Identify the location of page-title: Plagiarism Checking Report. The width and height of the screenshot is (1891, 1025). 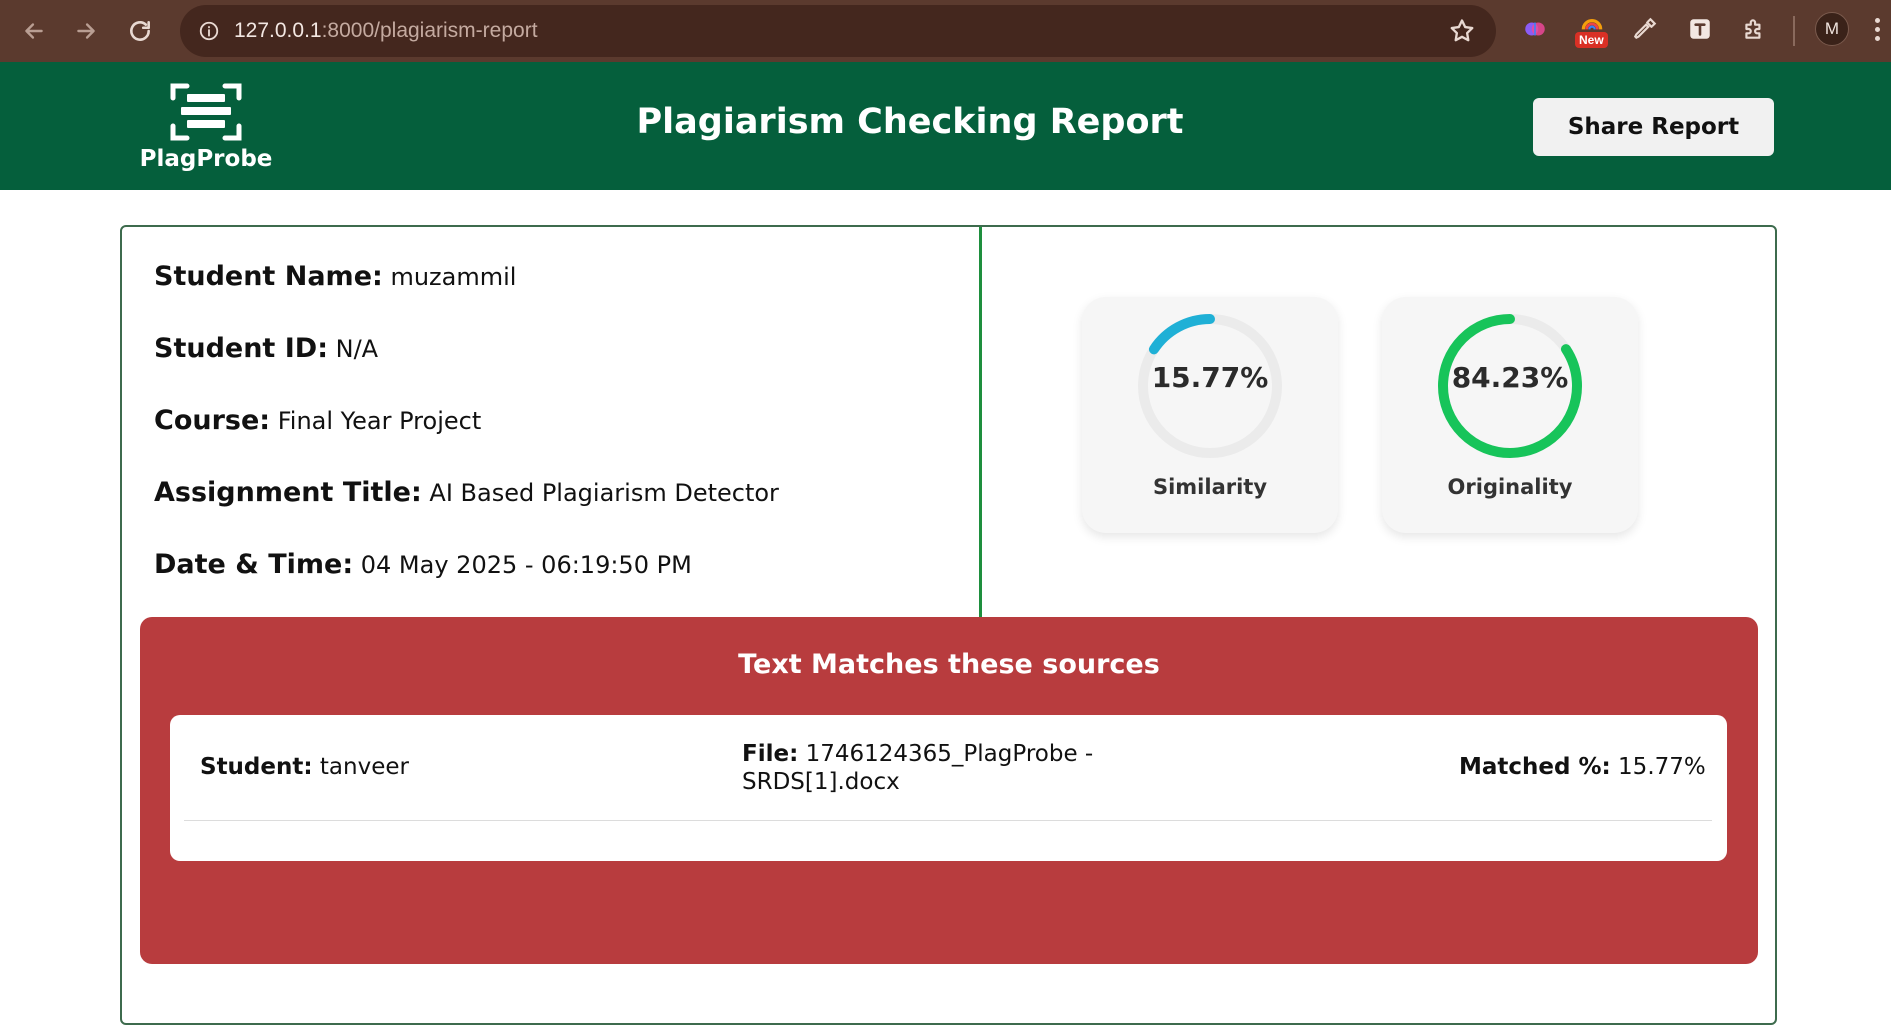
(910, 122).